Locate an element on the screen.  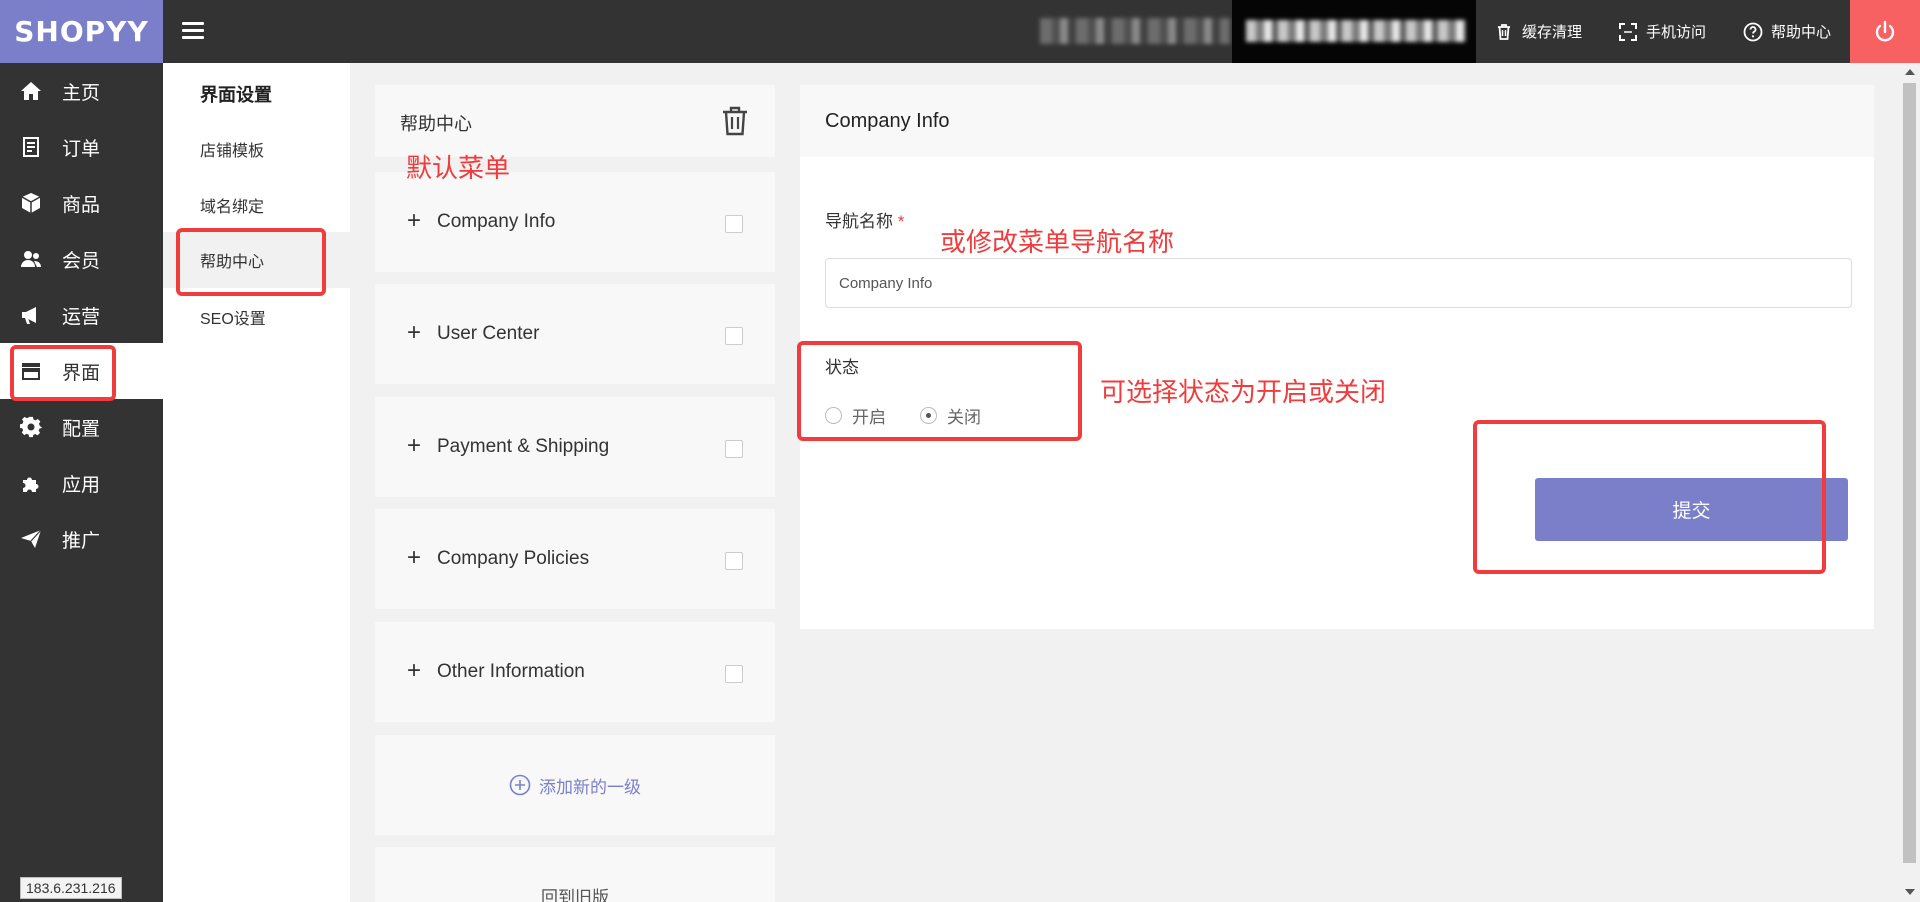
shopyy-logo: SHOPYY is located at coordinates (81, 31).